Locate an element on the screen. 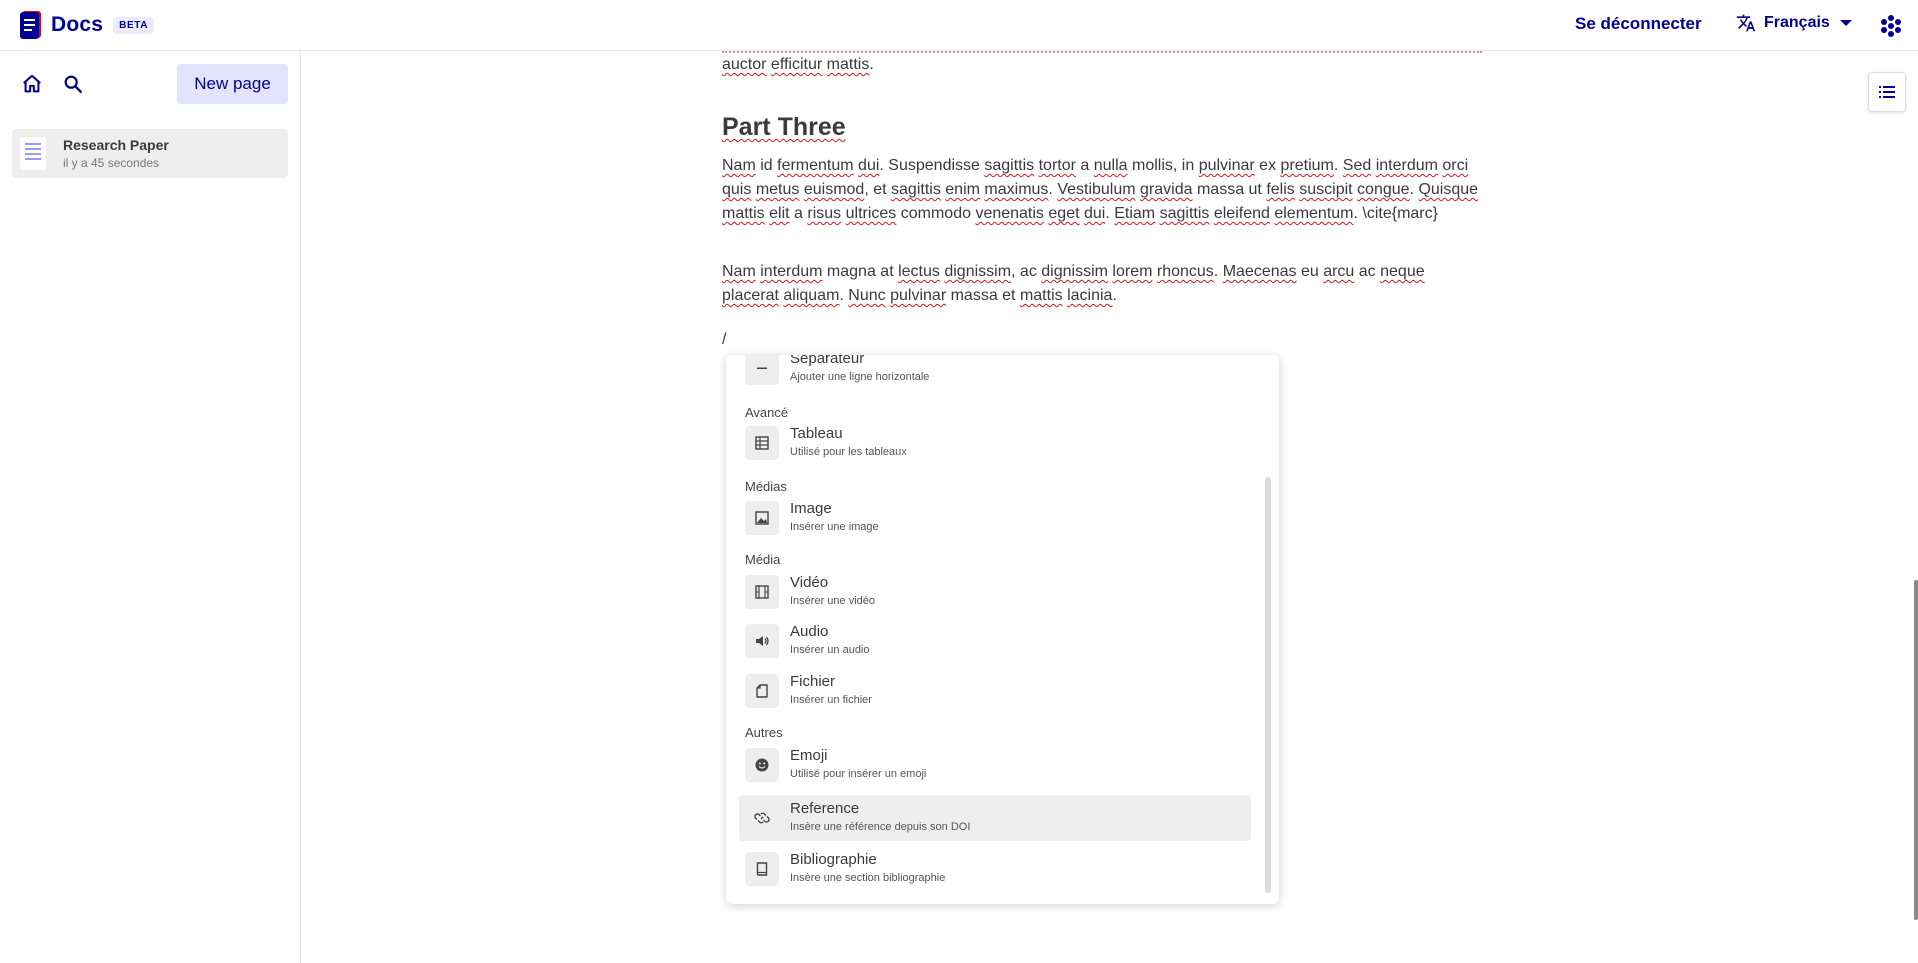 The width and height of the screenshot is (1918, 963). new-page-button: New page is located at coordinates (232, 84).